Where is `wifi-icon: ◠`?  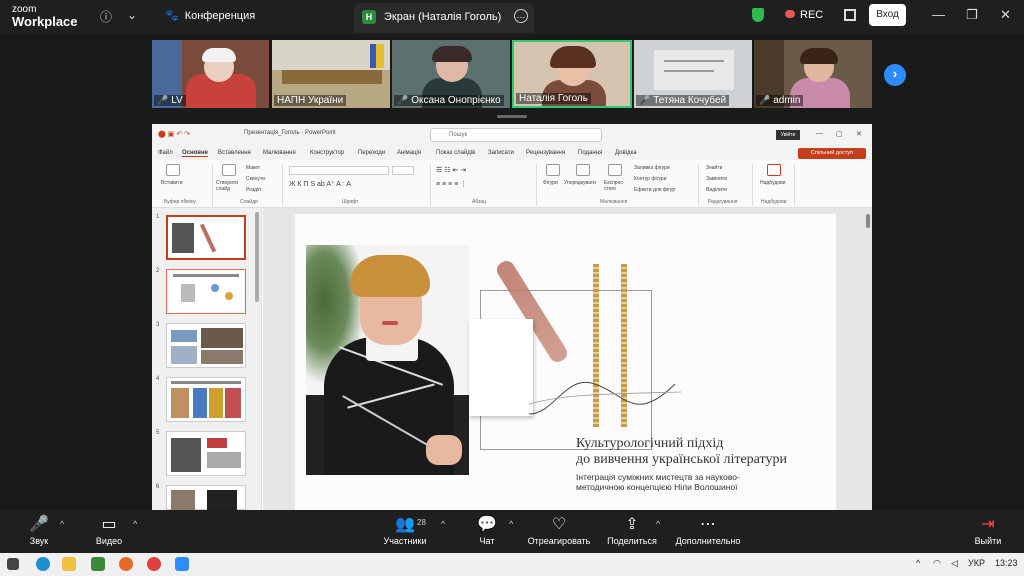
wifi-icon: ◠ is located at coordinates (937, 563).